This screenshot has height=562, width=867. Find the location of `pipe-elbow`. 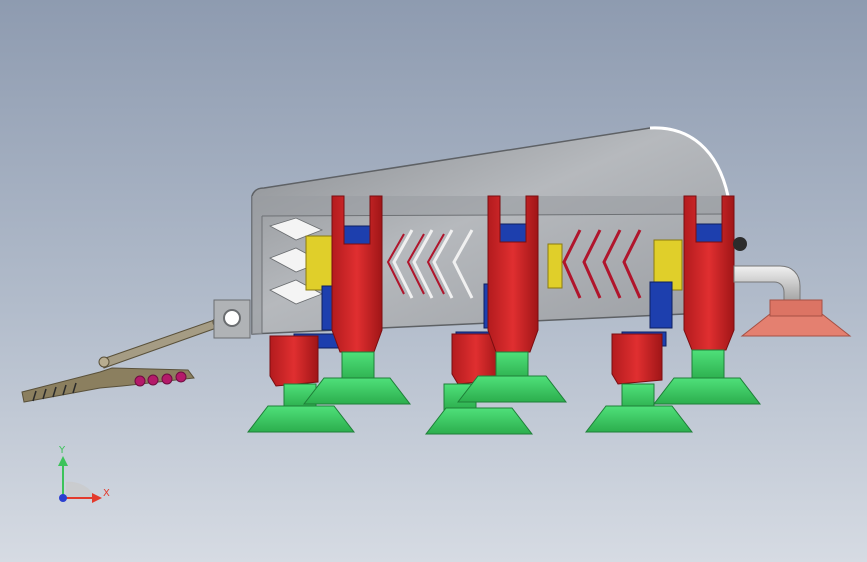

pipe-elbow is located at coordinates (792, 287).